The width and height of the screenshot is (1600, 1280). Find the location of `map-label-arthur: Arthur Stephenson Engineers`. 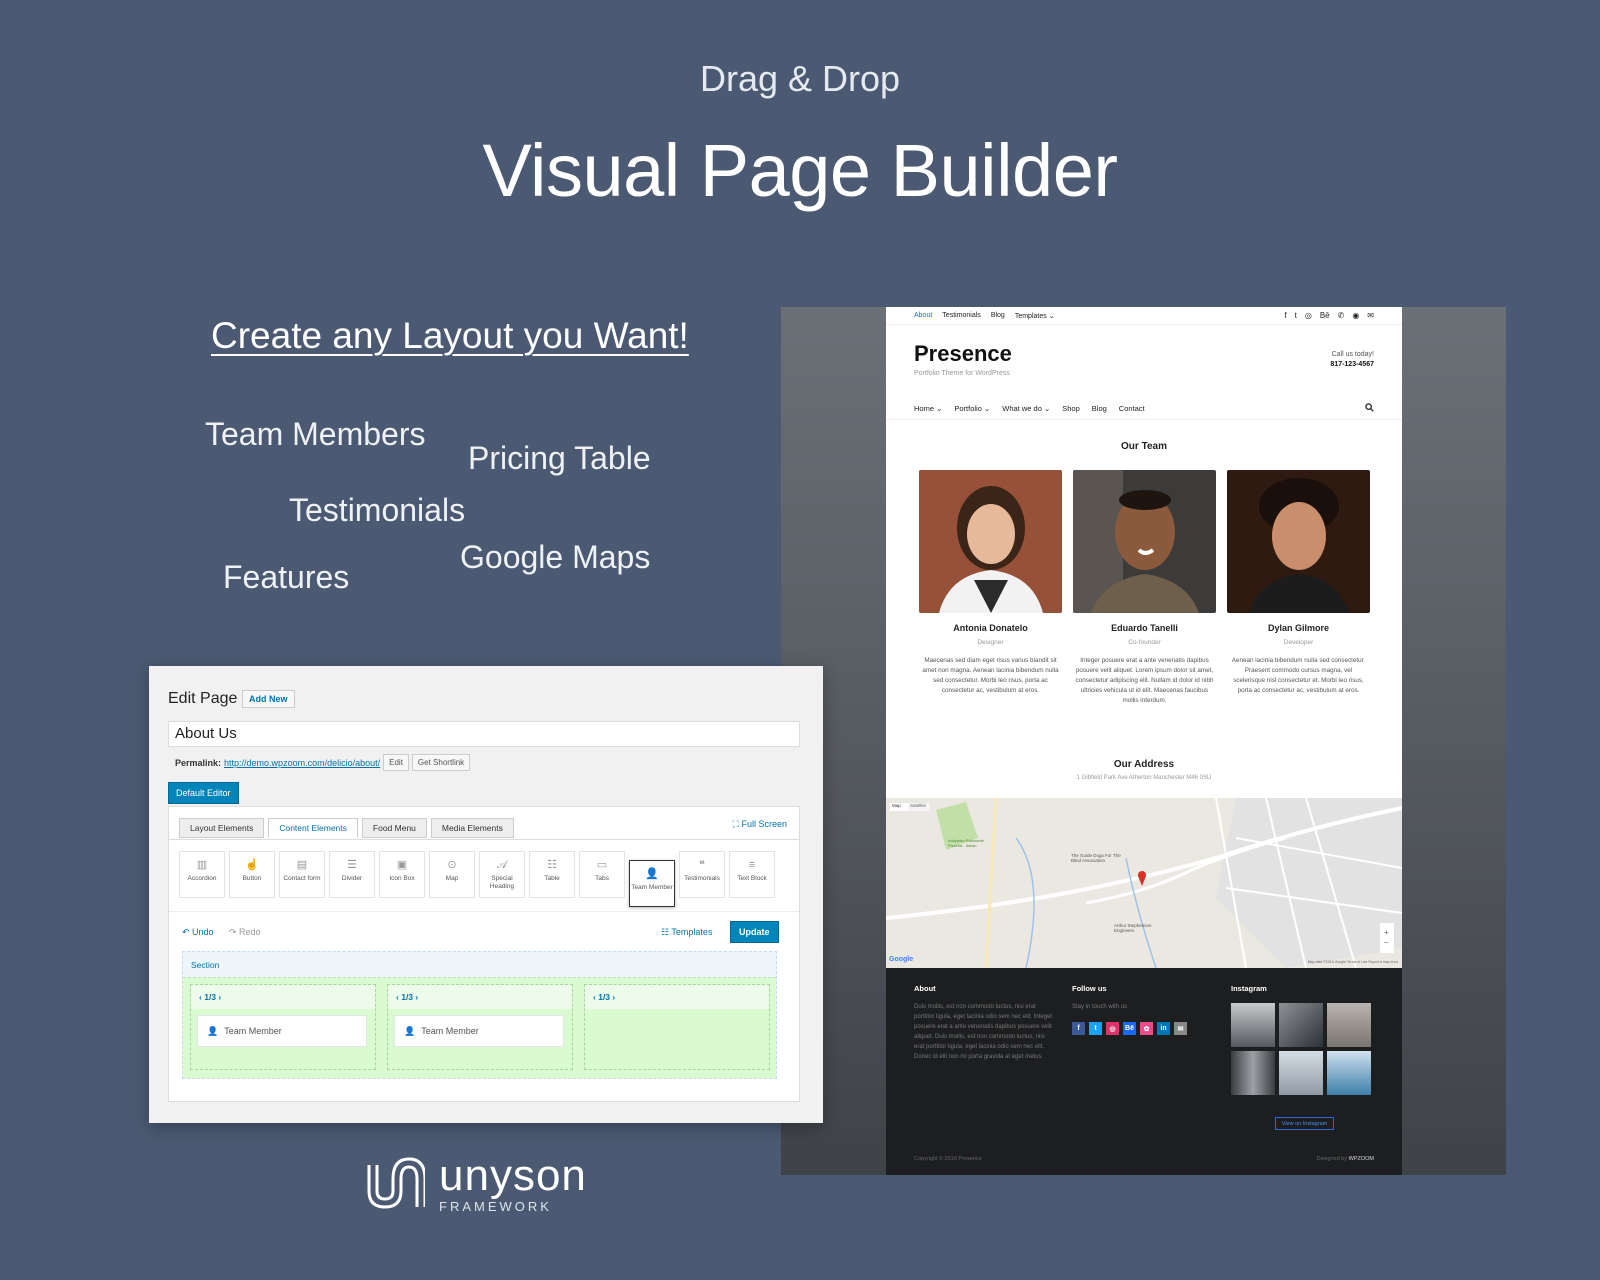

map-label-arthur: Arthur Stephenson Engineers is located at coordinates (1133, 928).